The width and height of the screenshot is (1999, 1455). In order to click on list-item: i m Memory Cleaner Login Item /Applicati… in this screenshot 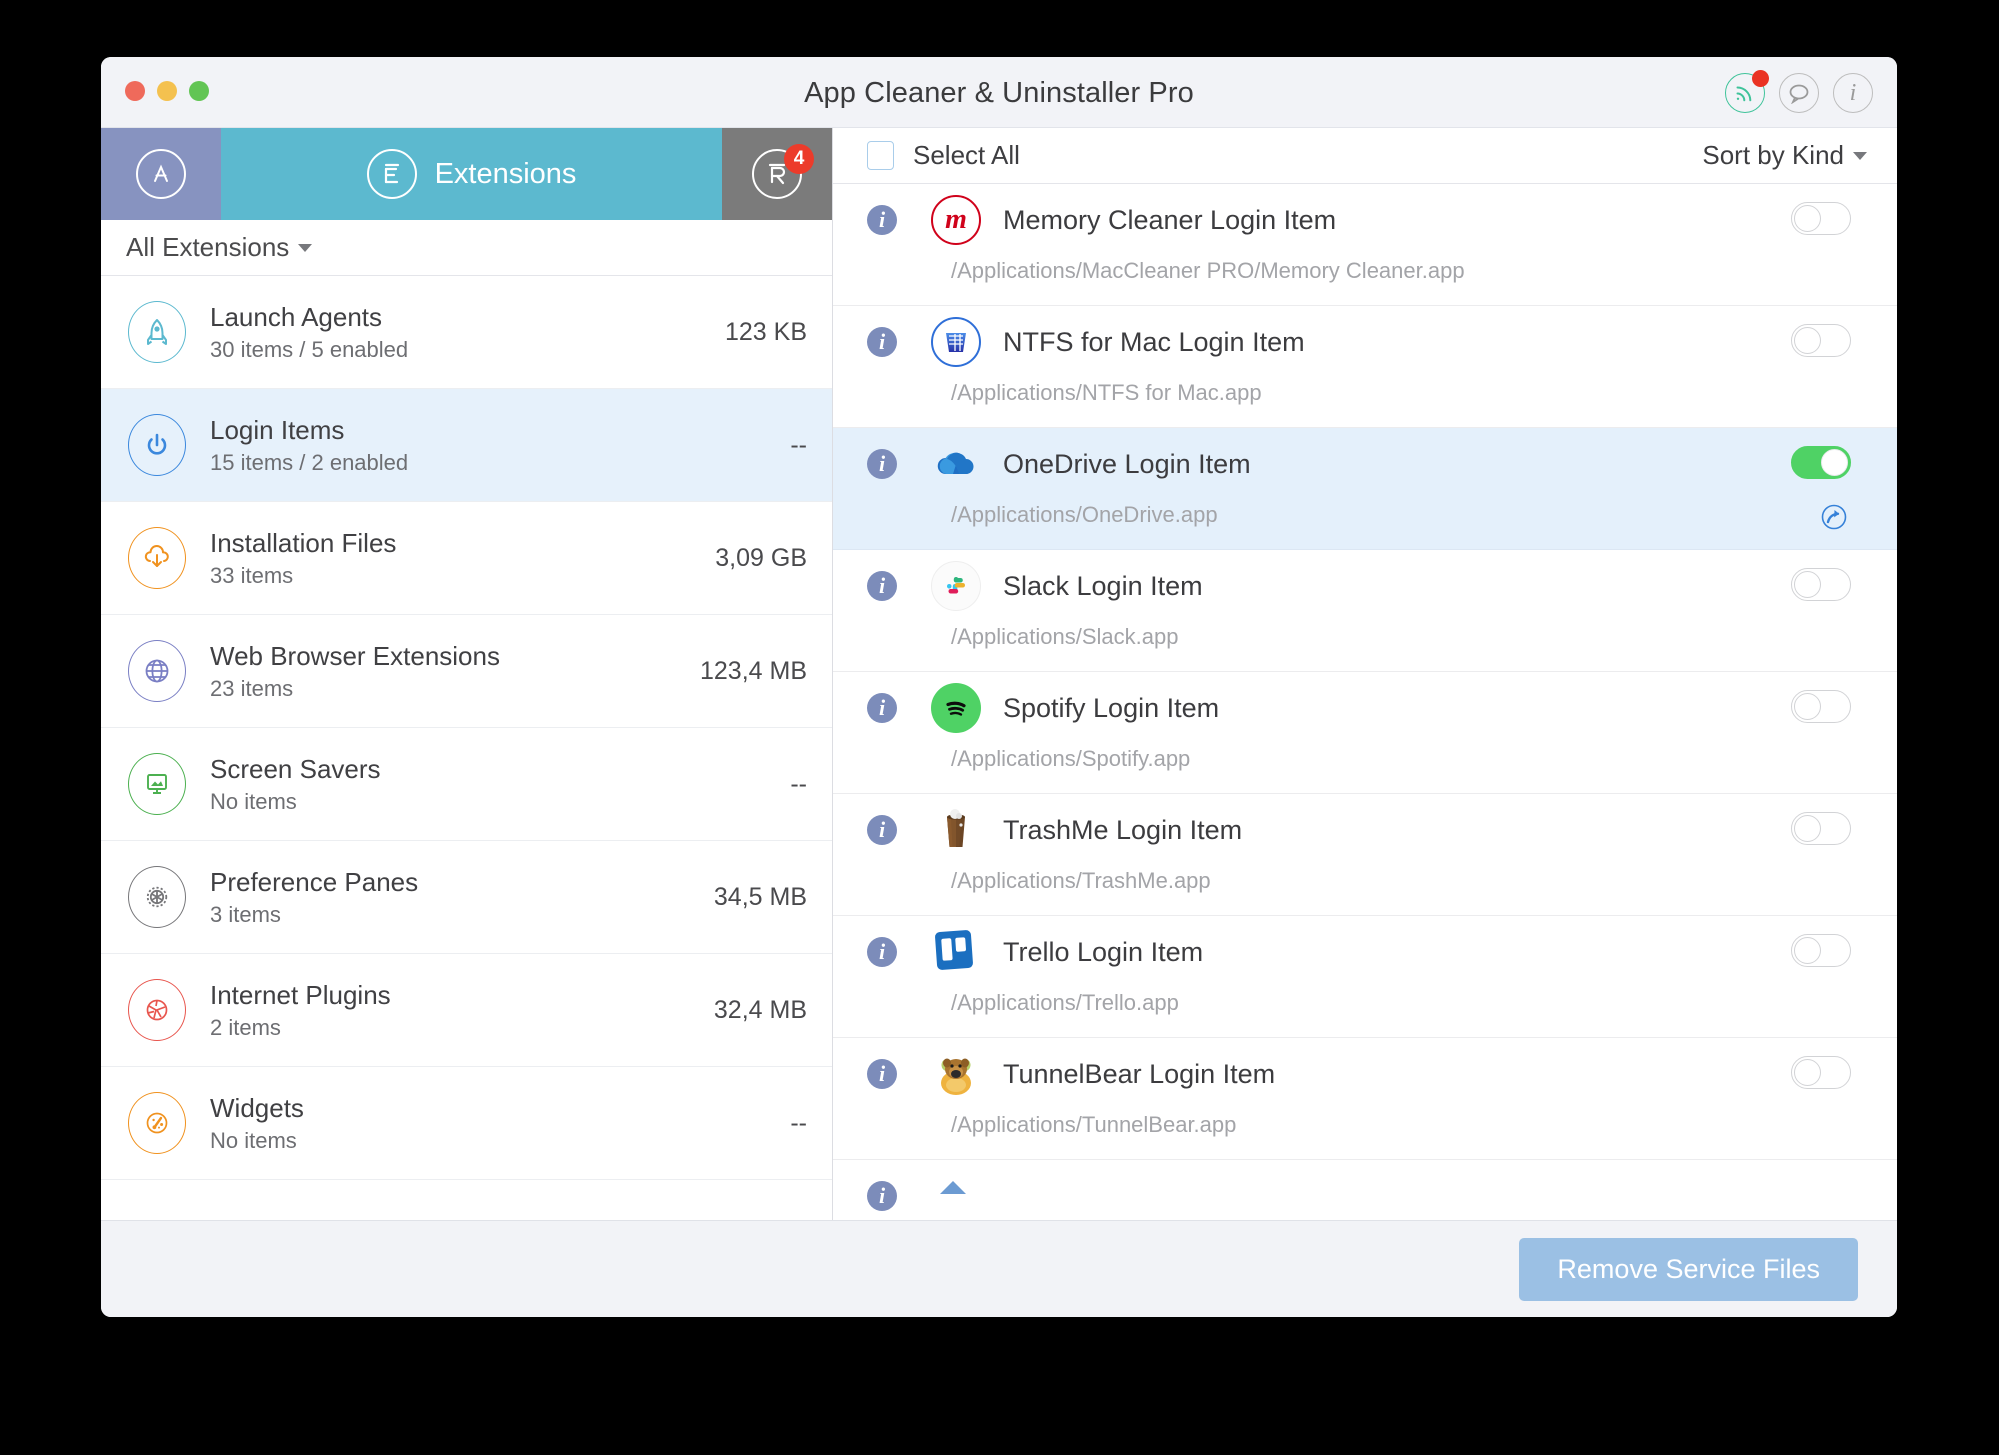, I will do `click(1365, 245)`.